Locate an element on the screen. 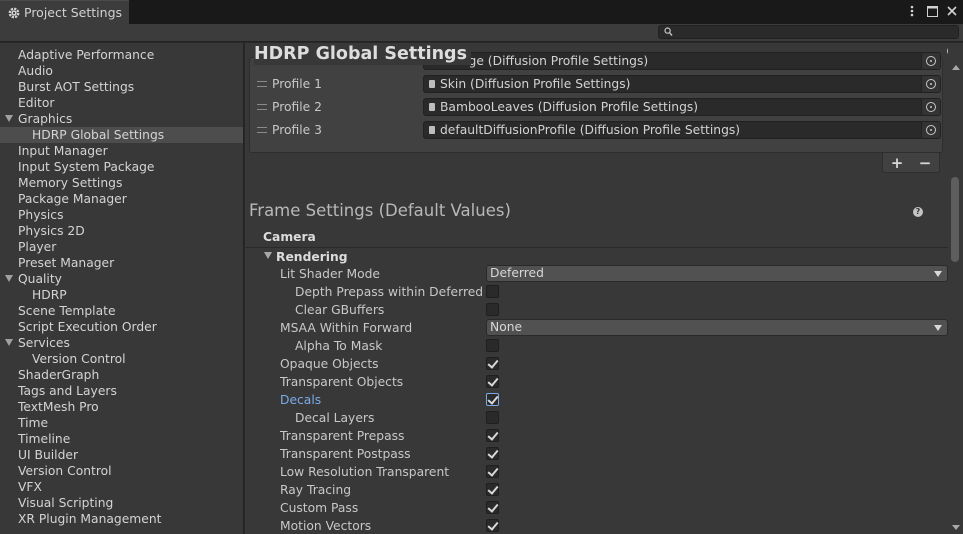 This screenshot has height=534, width=963. sidebar-item: Scene Template is located at coordinates (121, 311).